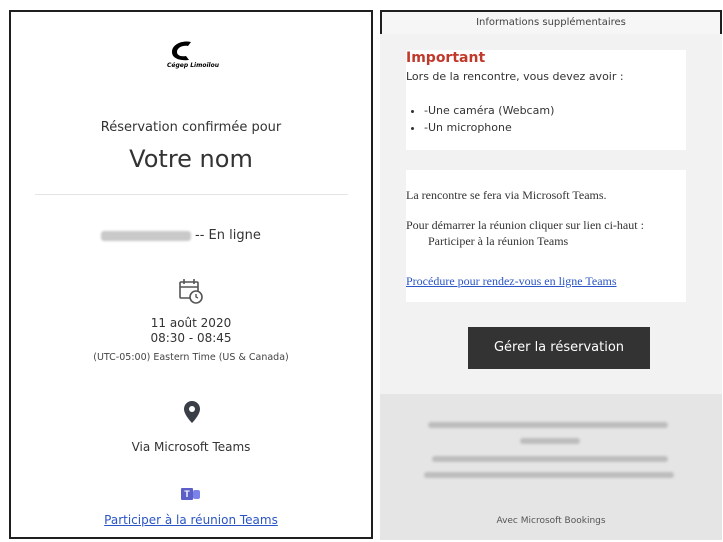 This screenshot has width=723, height=542. What do you see at coordinates (191, 447) in the screenshot?
I see `location-text: Via Microsoft Teams` at bounding box center [191, 447].